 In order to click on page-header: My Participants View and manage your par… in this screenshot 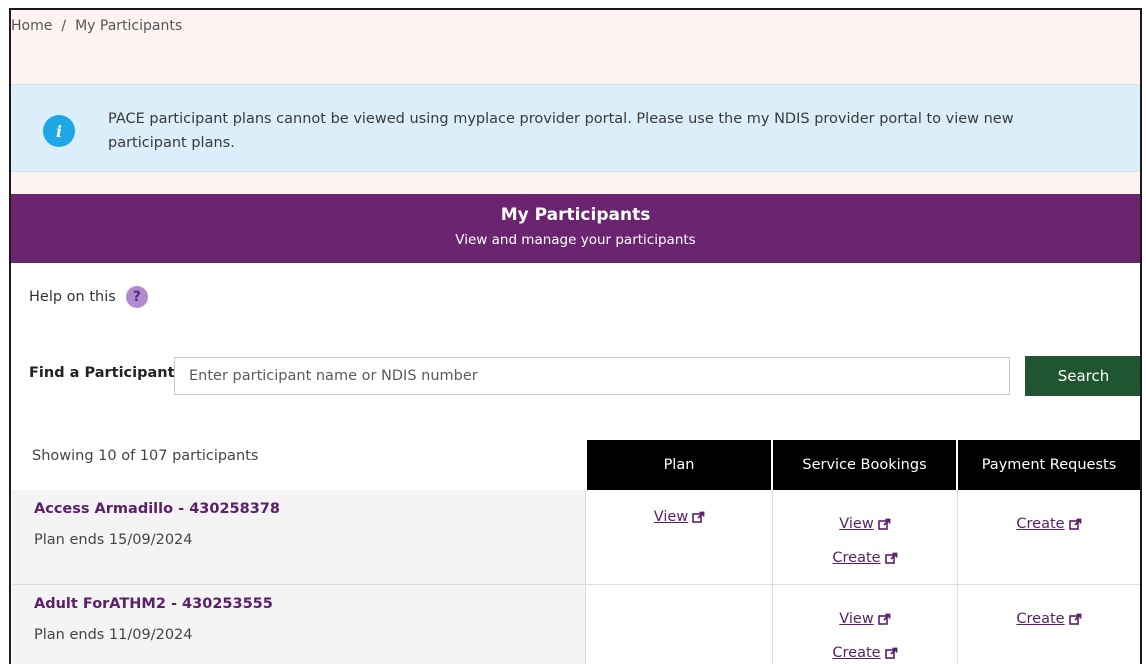, I will do `click(575, 228)`.